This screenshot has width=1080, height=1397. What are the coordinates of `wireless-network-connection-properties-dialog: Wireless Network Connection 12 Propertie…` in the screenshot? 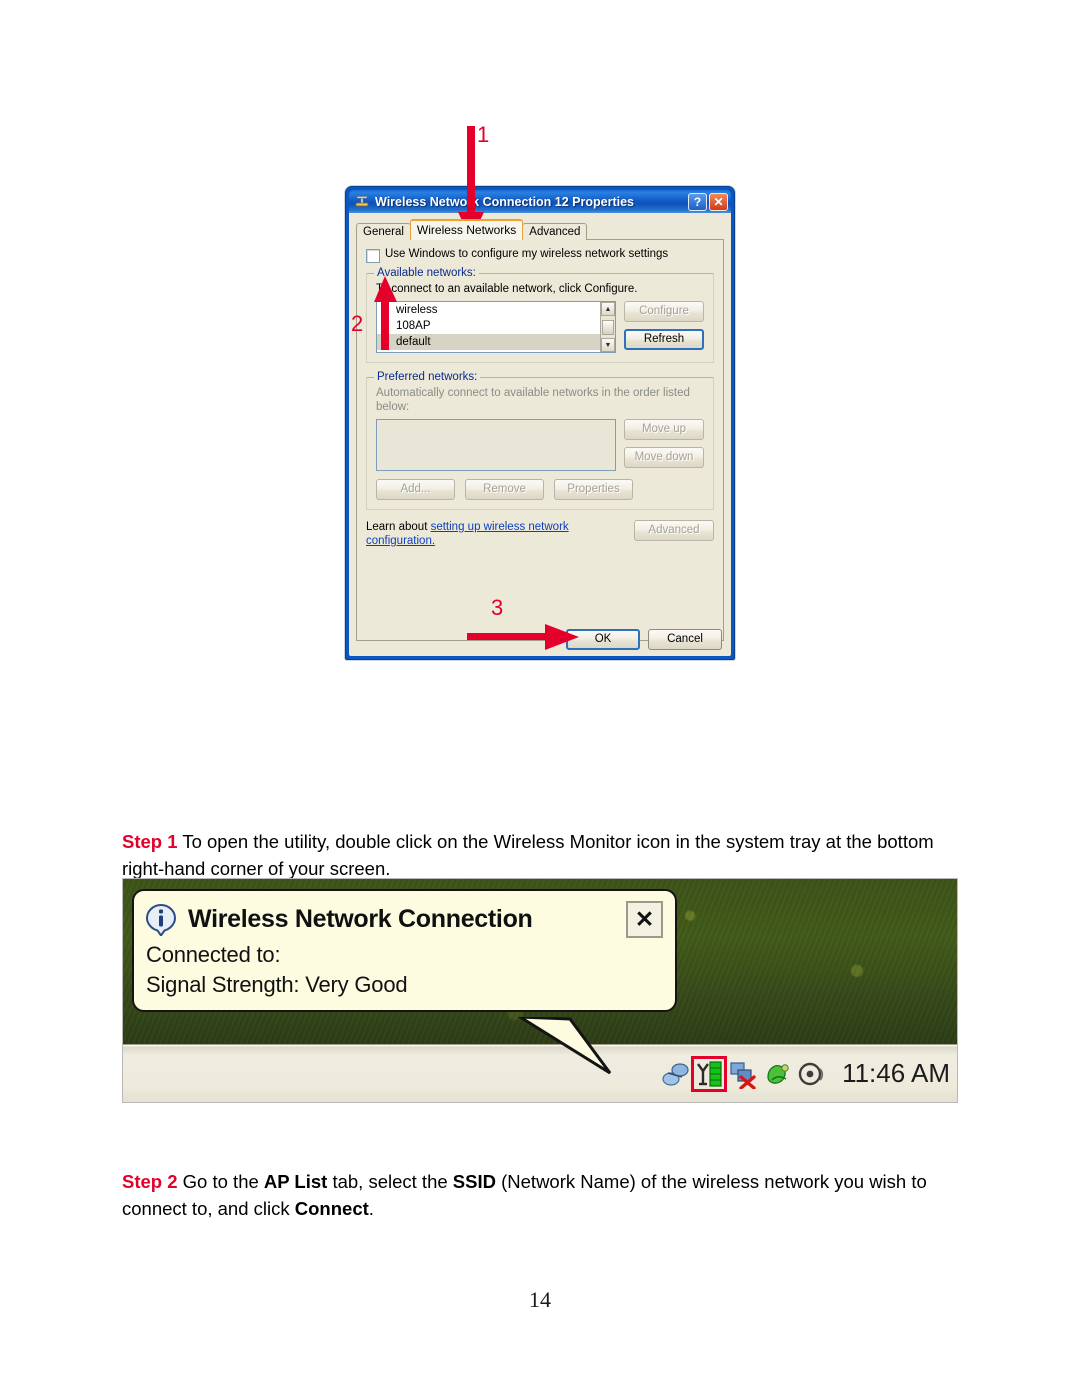 It's located at (540, 423).